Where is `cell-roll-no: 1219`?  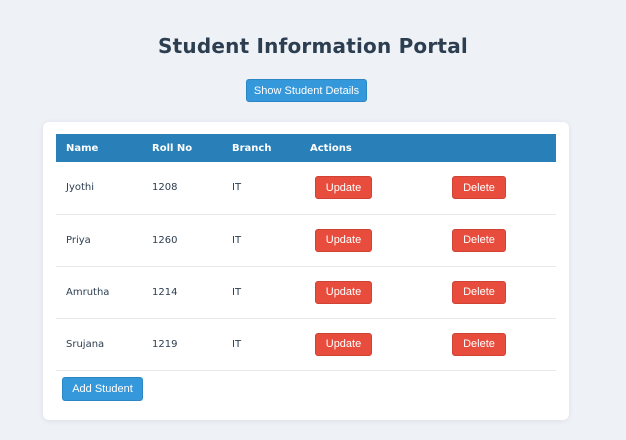 cell-roll-no: 1219 is located at coordinates (165, 344).